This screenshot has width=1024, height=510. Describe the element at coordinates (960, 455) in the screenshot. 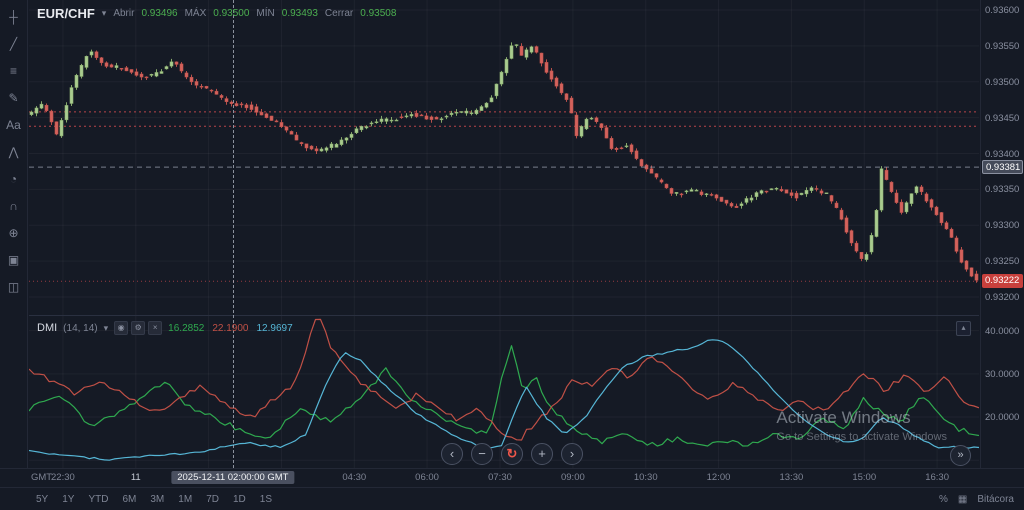

I see `go-to-realtime-button: »` at that location.